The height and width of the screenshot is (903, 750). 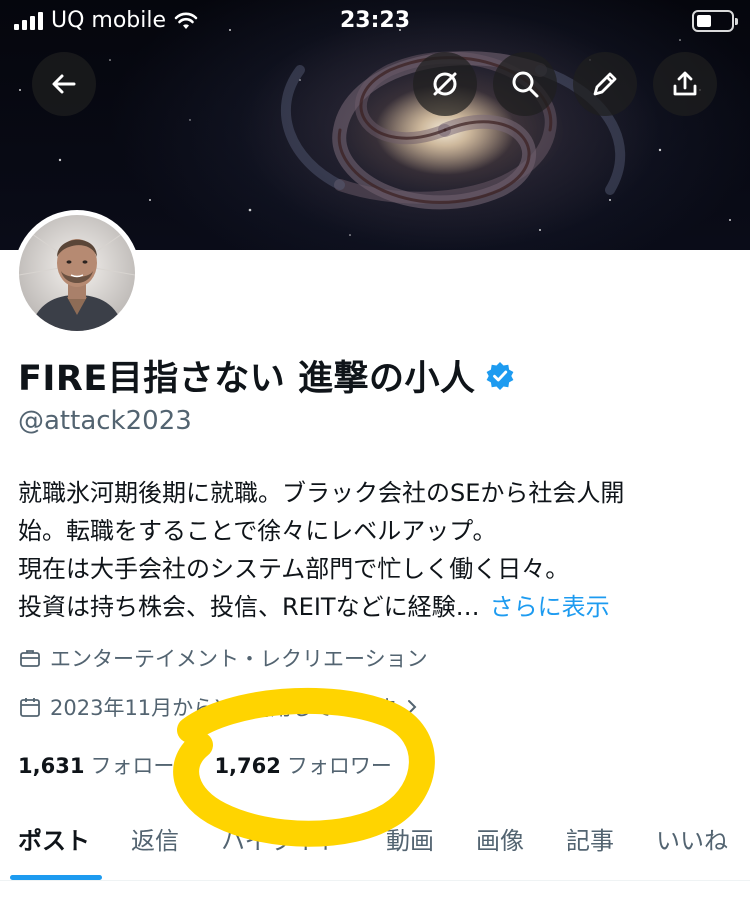 I want to click on tab-videos: 動画, so click(x=410, y=838).